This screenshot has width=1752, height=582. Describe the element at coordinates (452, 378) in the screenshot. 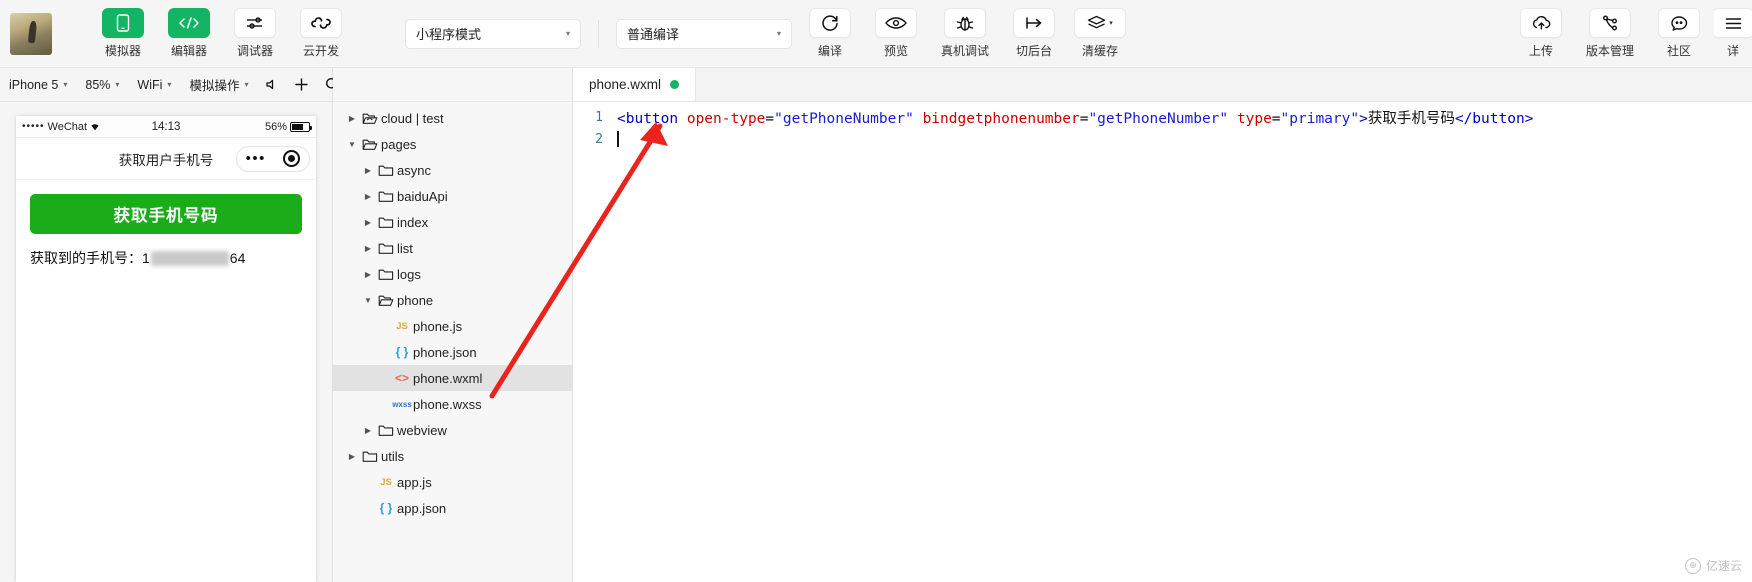

I see `tree-item-phone.wxml: <> phone.wxml` at that location.